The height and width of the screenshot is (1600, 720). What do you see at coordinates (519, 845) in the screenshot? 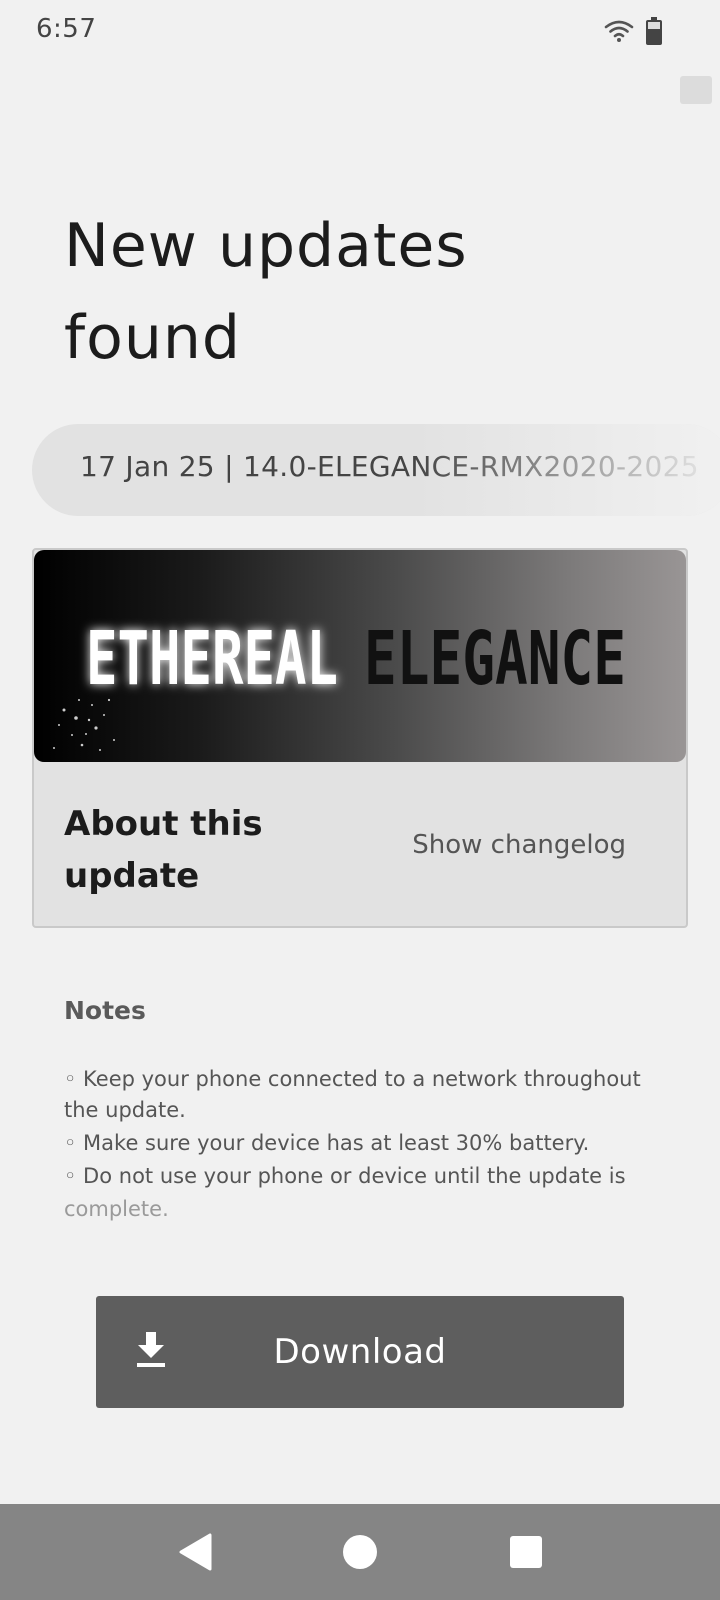
I see `show-changelog-button: Show changelog` at bounding box center [519, 845].